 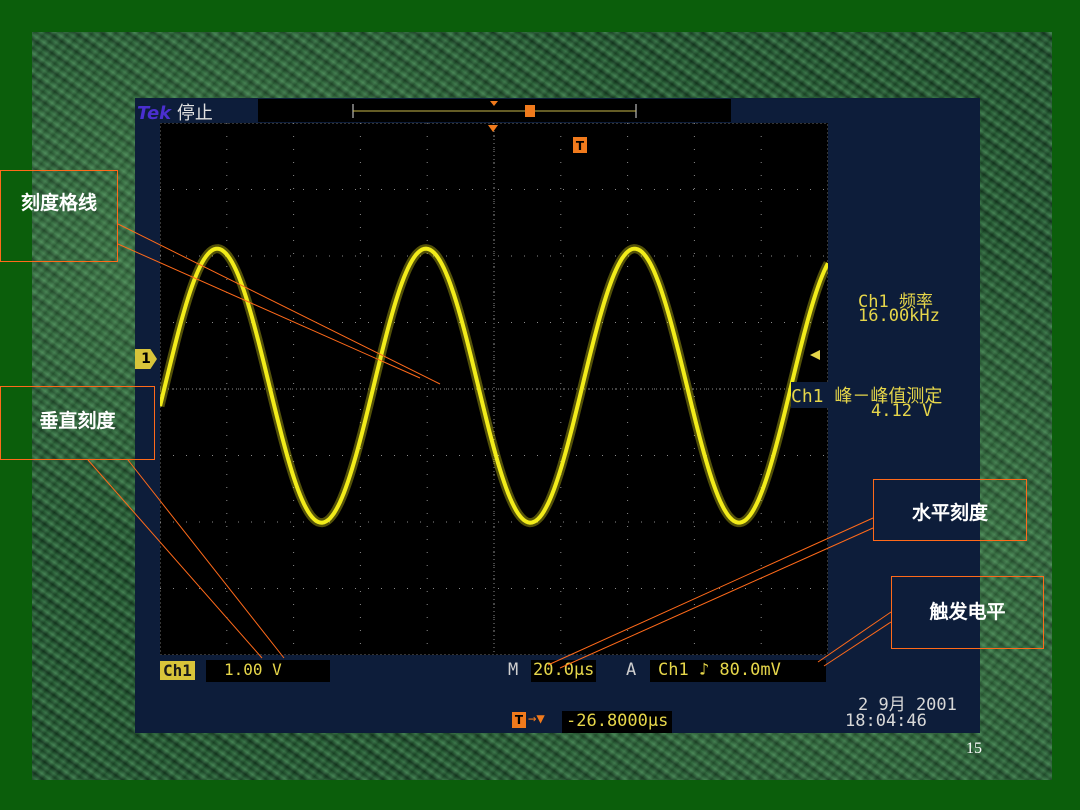 I want to click on freq-value: 16.00kHz, so click(x=899, y=316).